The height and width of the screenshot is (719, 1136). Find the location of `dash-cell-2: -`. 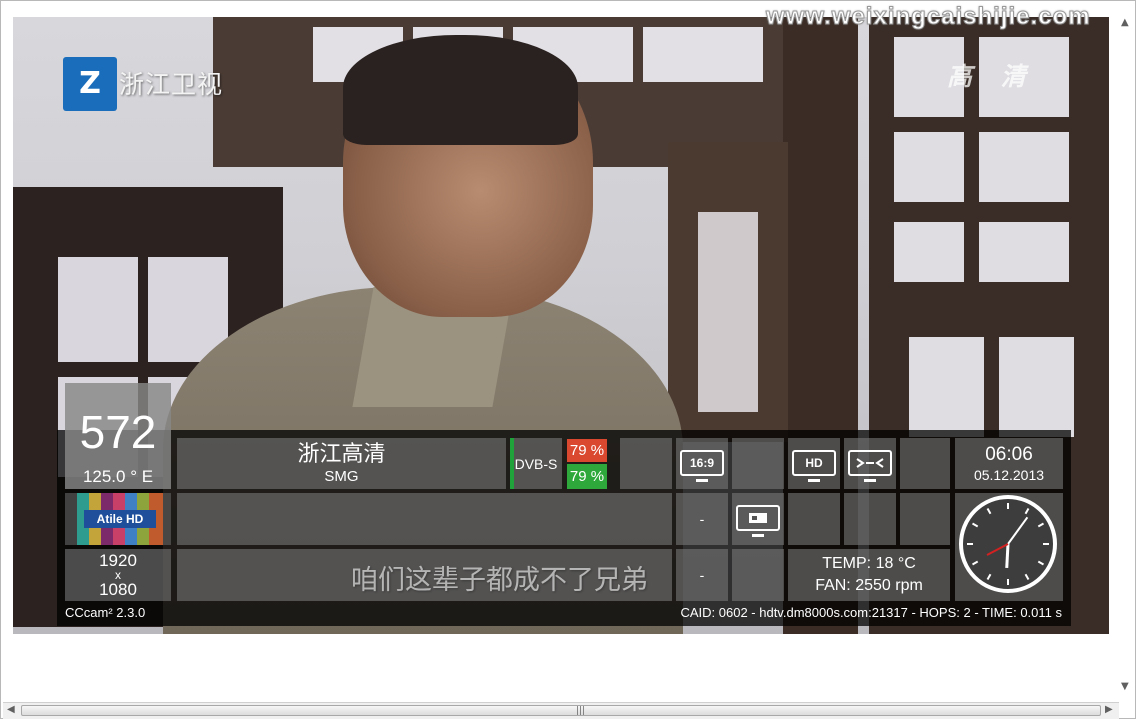

dash-cell-2: - is located at coordinates (702, 575).